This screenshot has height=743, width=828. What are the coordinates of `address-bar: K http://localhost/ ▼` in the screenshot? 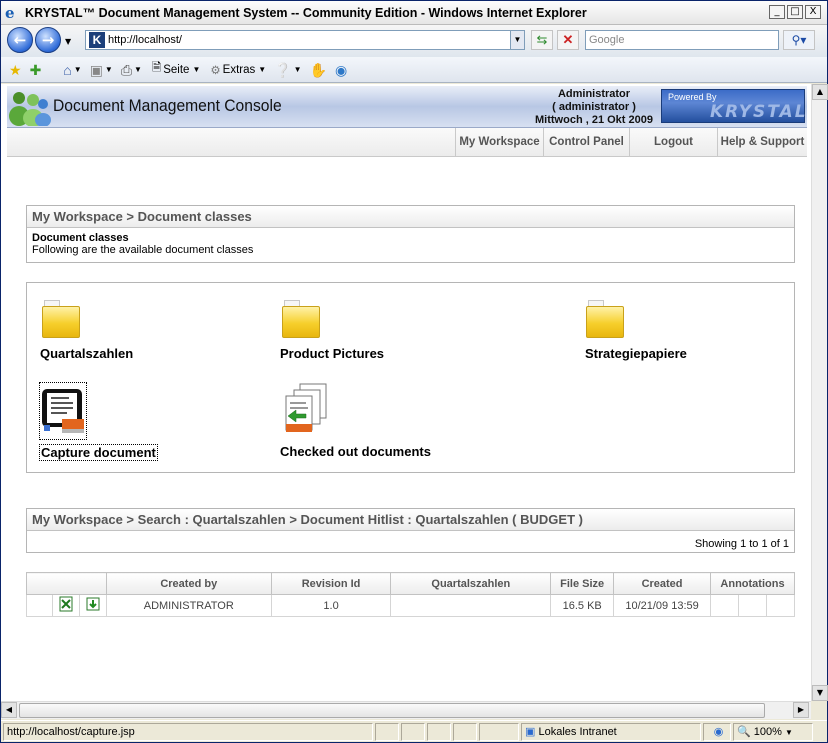 It's located at (305, 40).